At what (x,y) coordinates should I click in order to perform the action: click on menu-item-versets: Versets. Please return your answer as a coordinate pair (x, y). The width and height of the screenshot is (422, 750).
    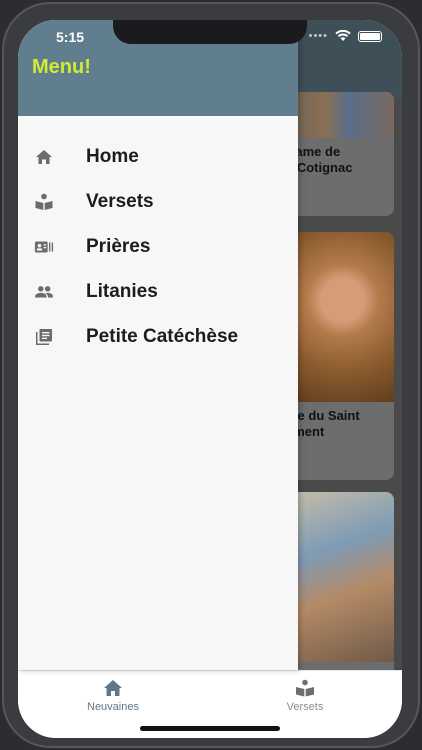
    Looking at the image, I should click on (158, 201).